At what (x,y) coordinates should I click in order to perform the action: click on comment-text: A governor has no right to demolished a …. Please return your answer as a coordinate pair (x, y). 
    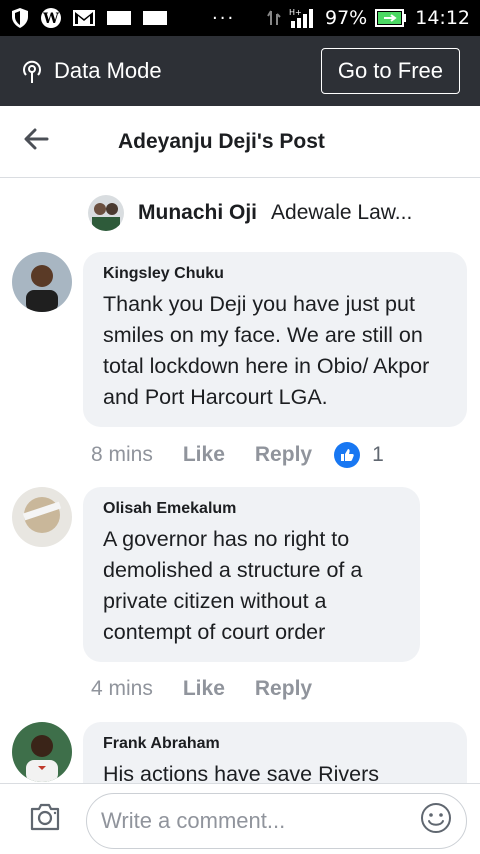
    Looking at the image, I should click on (233, 585).